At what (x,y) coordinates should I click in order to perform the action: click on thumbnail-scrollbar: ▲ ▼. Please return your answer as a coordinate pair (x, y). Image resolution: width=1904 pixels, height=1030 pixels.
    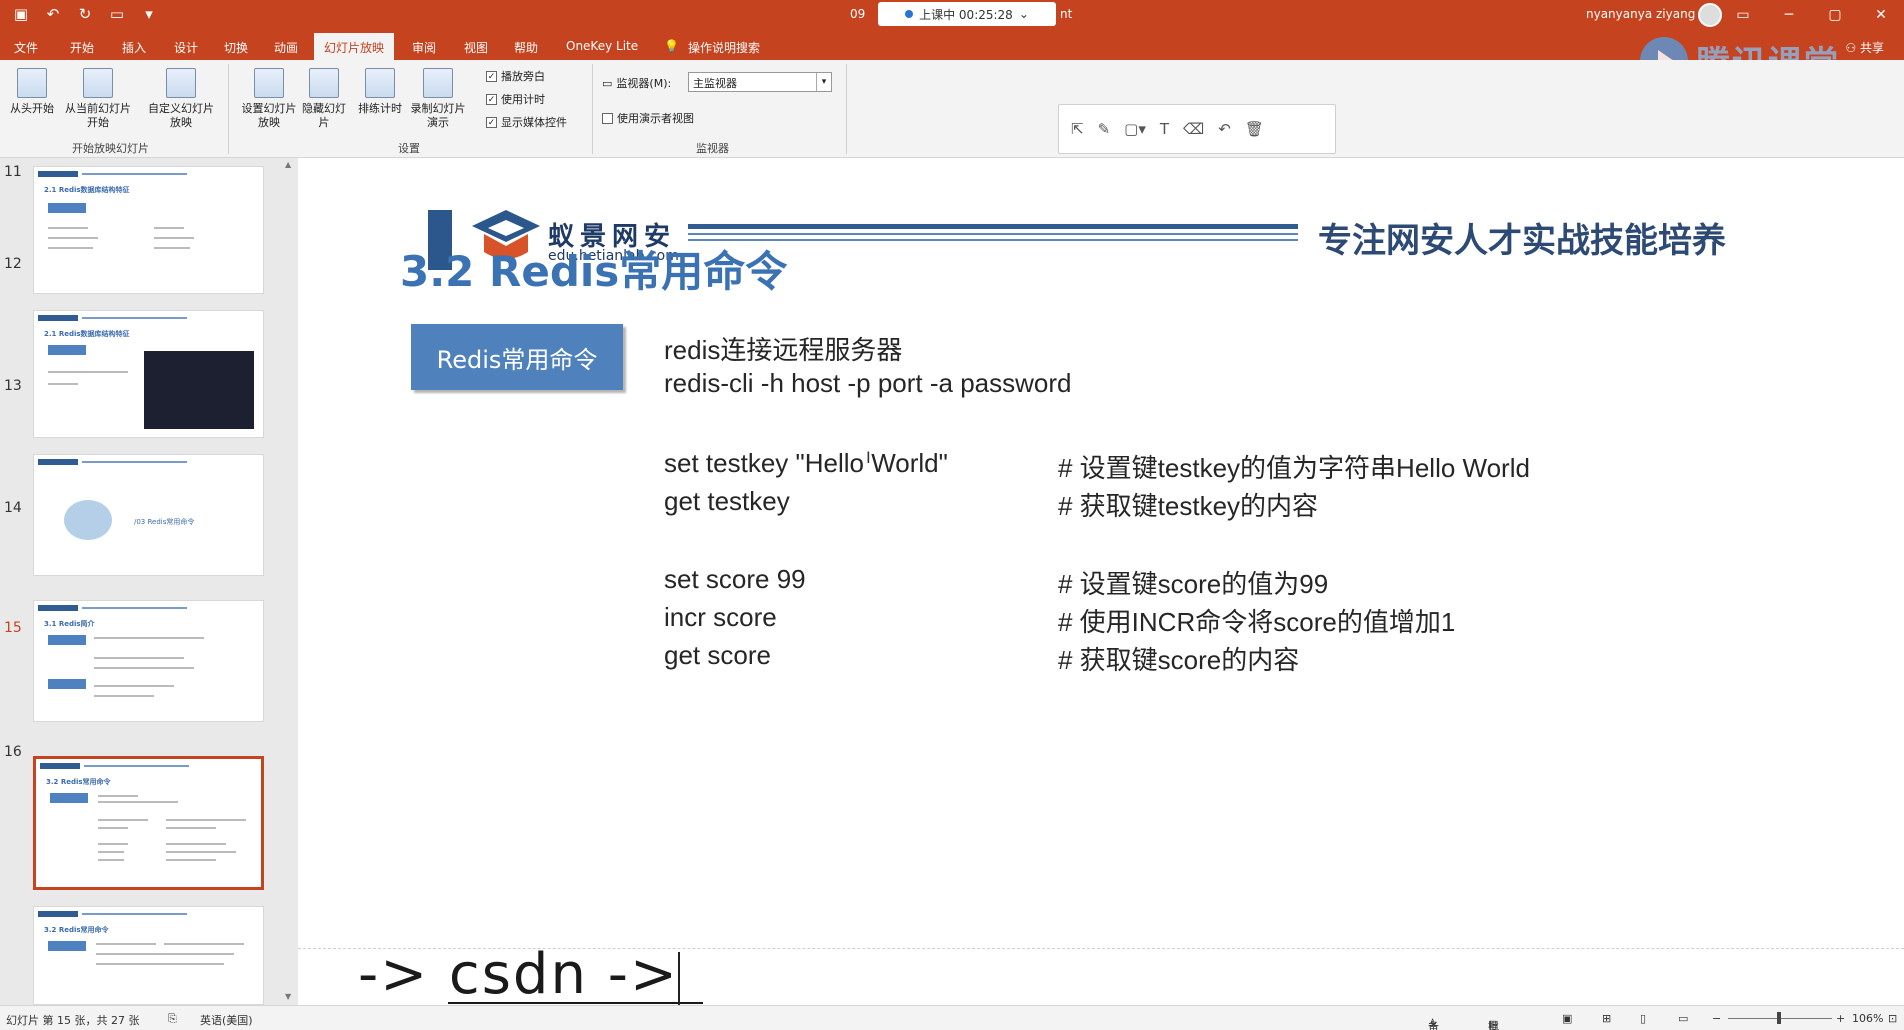
    Looking at the image, I should click on (289, 581).